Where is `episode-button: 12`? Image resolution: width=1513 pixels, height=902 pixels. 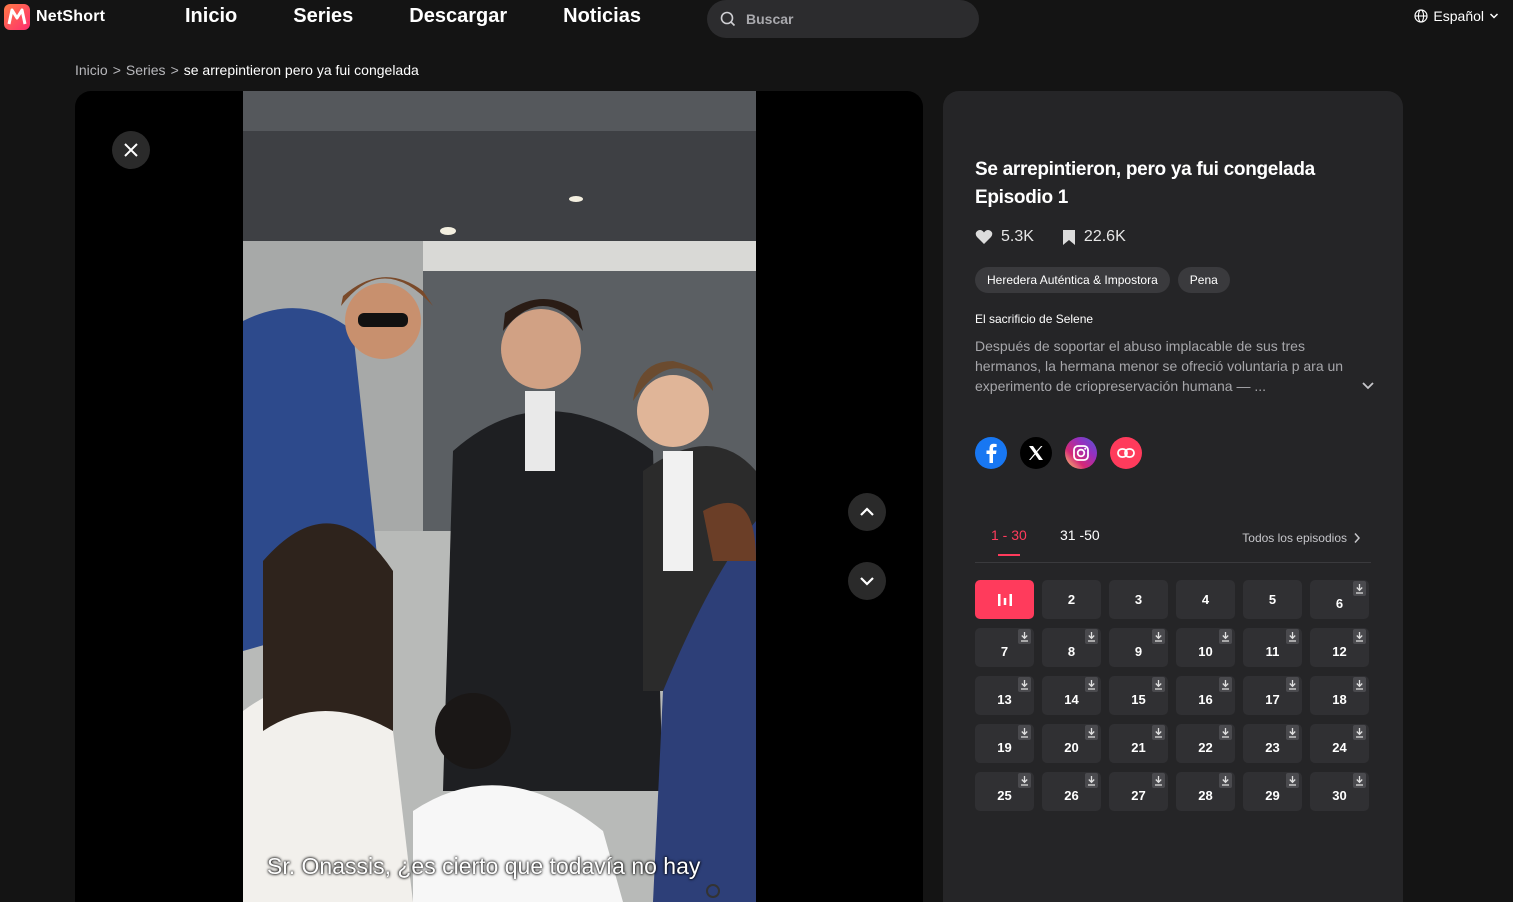
episode-button: 12 is located at coordinates (1339, 647).